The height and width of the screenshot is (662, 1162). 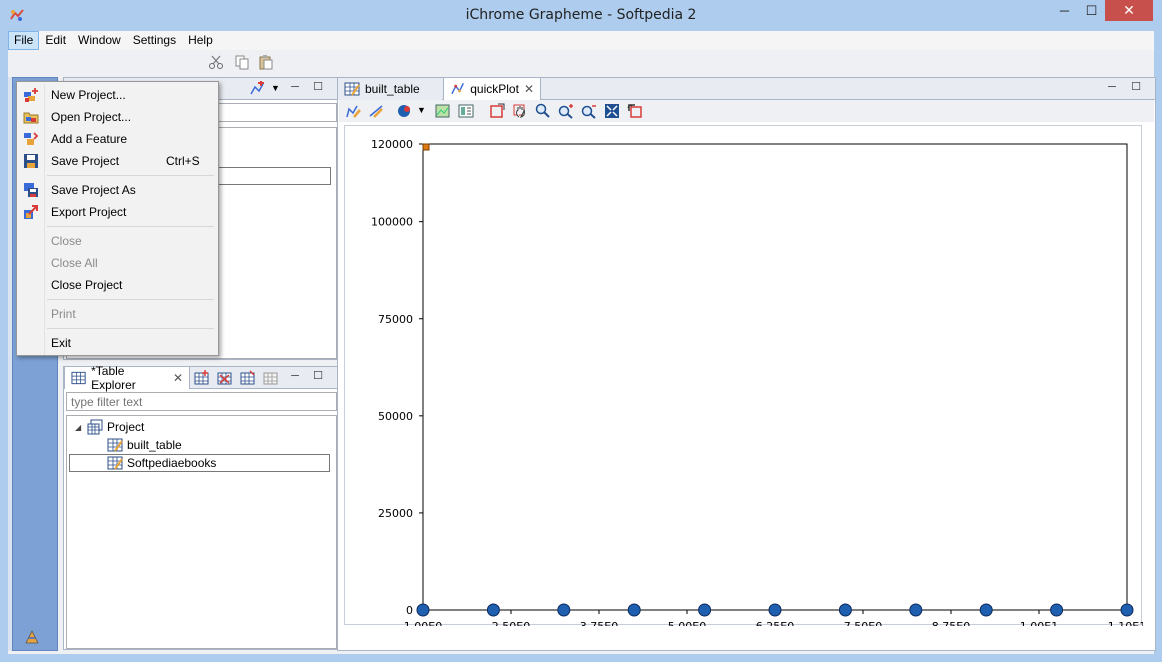 What do you see at coordinates (95, 427) in the screenshot?
I see `project-tables-icon` at bounding box center [95, 427].